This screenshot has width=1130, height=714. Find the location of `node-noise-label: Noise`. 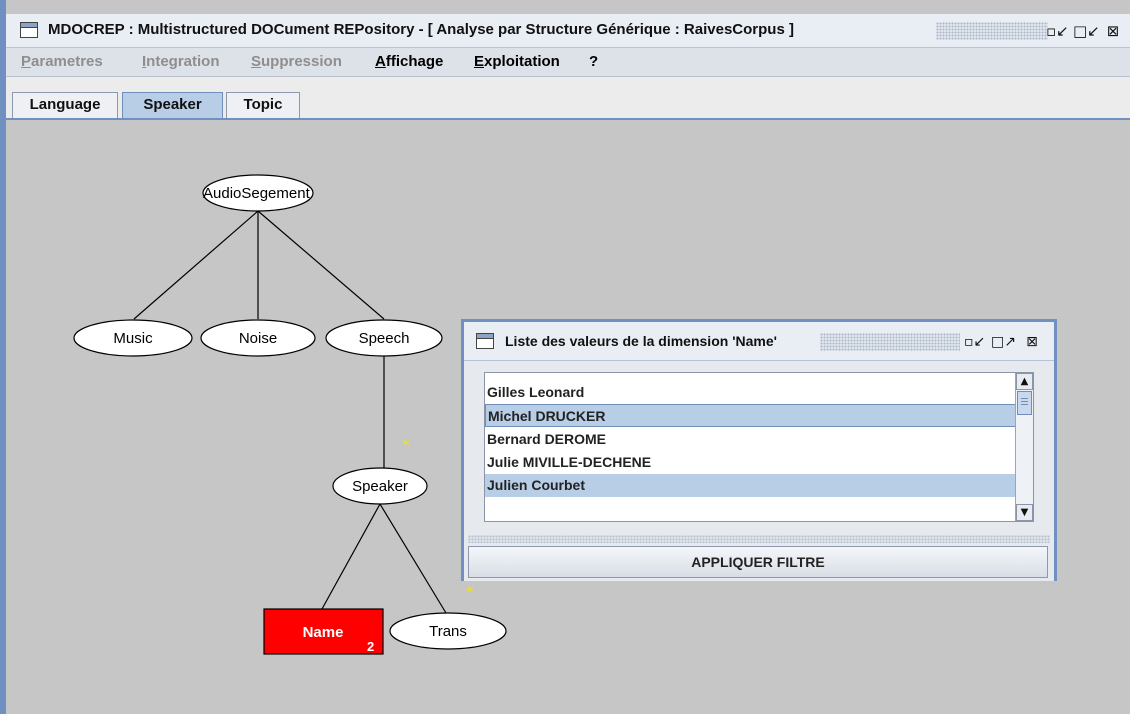

node-noise-label: Noise is located at coordinates (258, 338).